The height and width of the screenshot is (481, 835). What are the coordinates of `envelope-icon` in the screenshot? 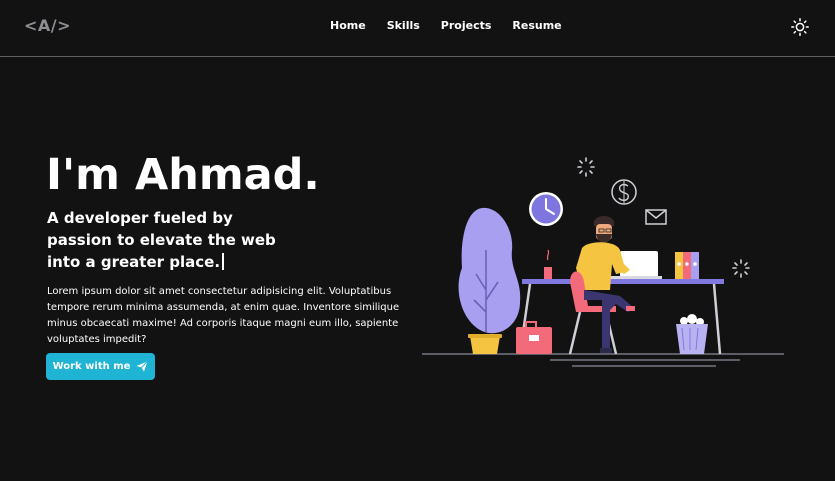 It's located at (656, 217).